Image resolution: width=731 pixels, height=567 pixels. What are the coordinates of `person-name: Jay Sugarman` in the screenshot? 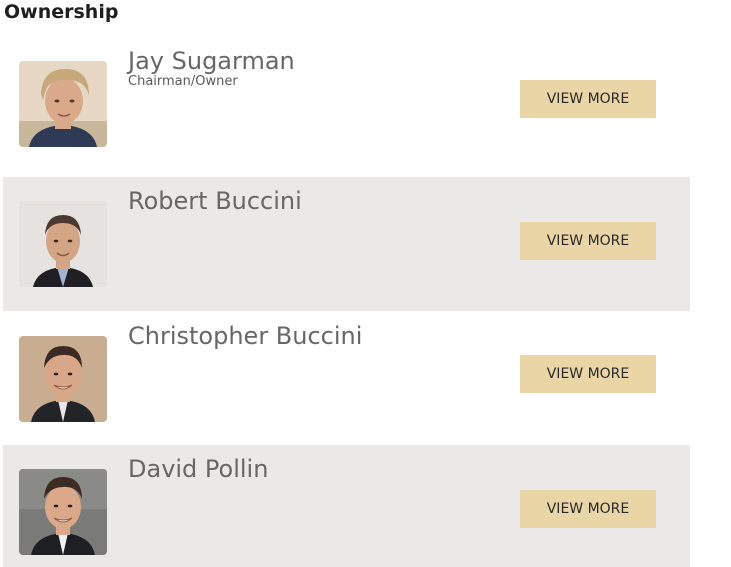 It's located at (211, 61).